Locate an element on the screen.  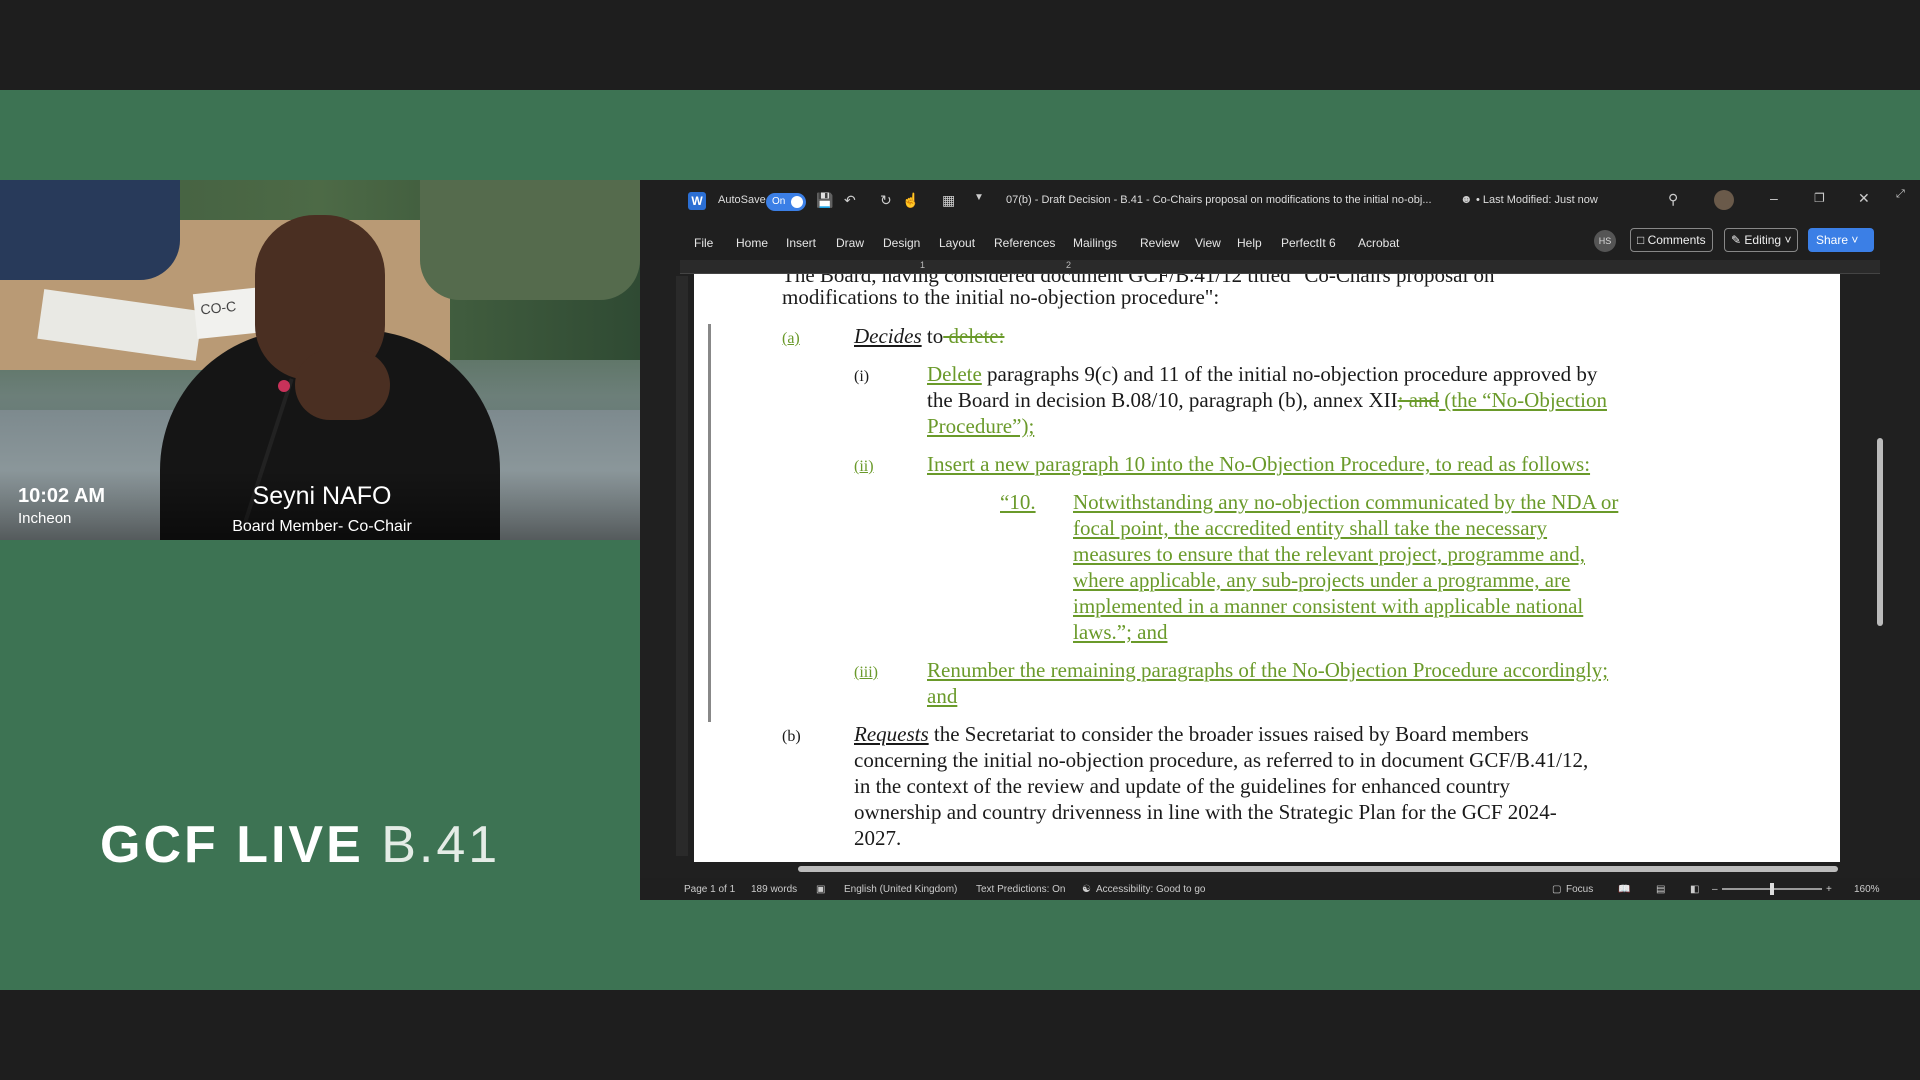
inserted-delete: Delete is located at coordinates (954, 374).